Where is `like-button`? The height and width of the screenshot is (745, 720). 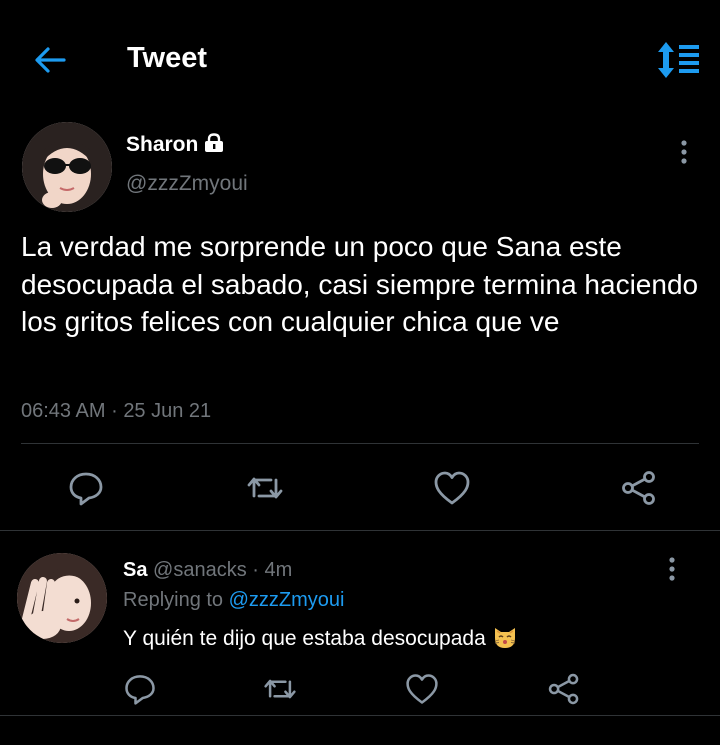 like-button is located at coordinates (452, 488).